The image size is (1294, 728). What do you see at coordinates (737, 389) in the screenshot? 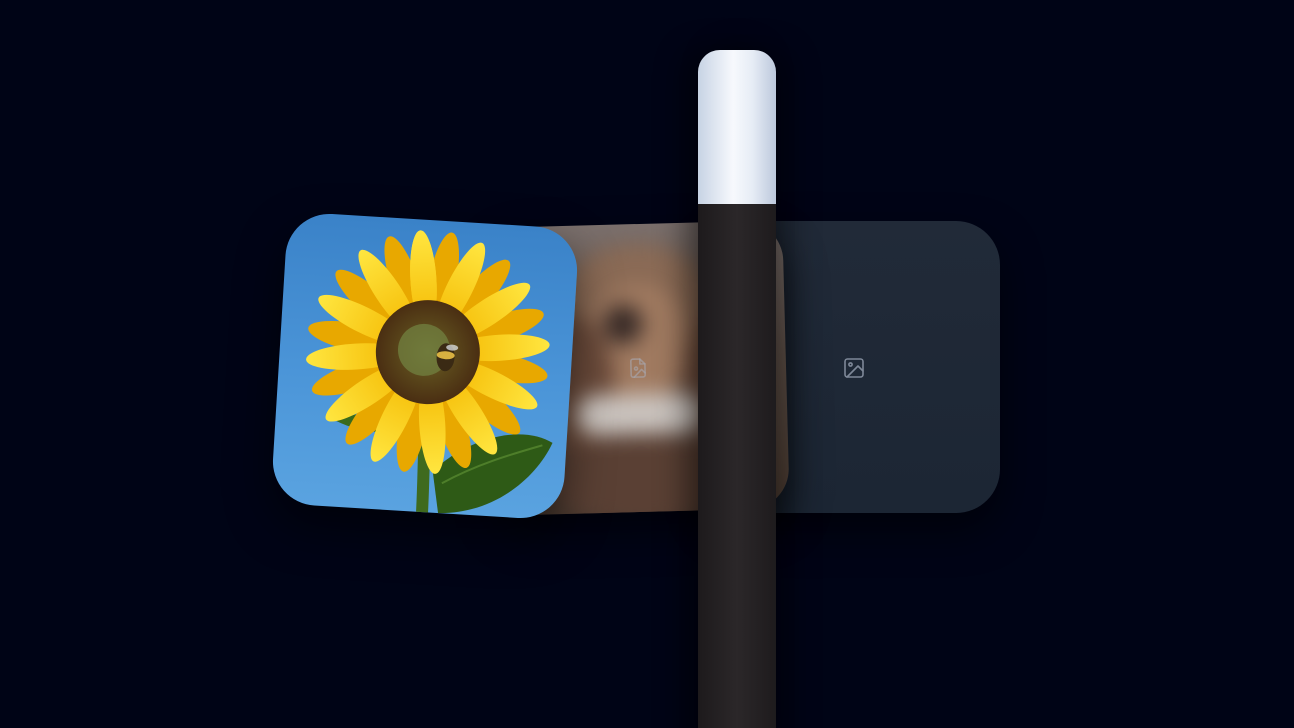
I see `reveal-wand-handle` at bounding box center [737, 389].